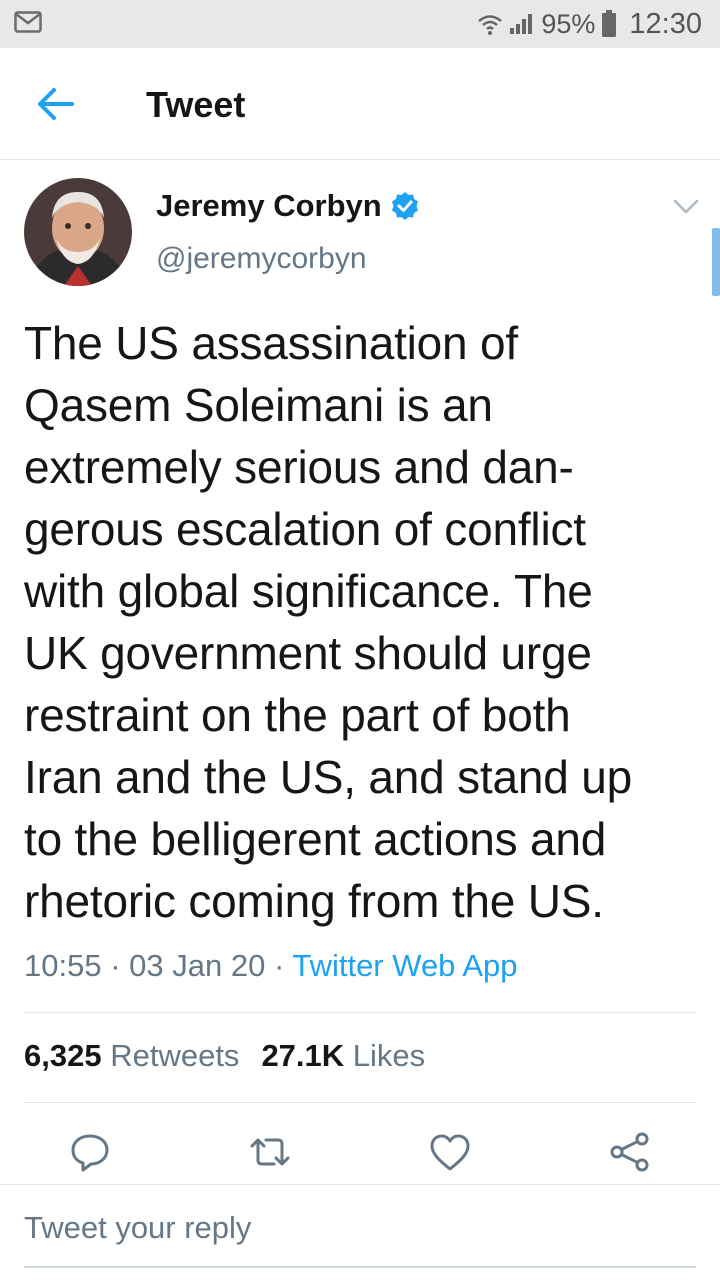 The height and width of the screenshot is (1280, 720). I want to click on battery-icon, so click(609, 23).